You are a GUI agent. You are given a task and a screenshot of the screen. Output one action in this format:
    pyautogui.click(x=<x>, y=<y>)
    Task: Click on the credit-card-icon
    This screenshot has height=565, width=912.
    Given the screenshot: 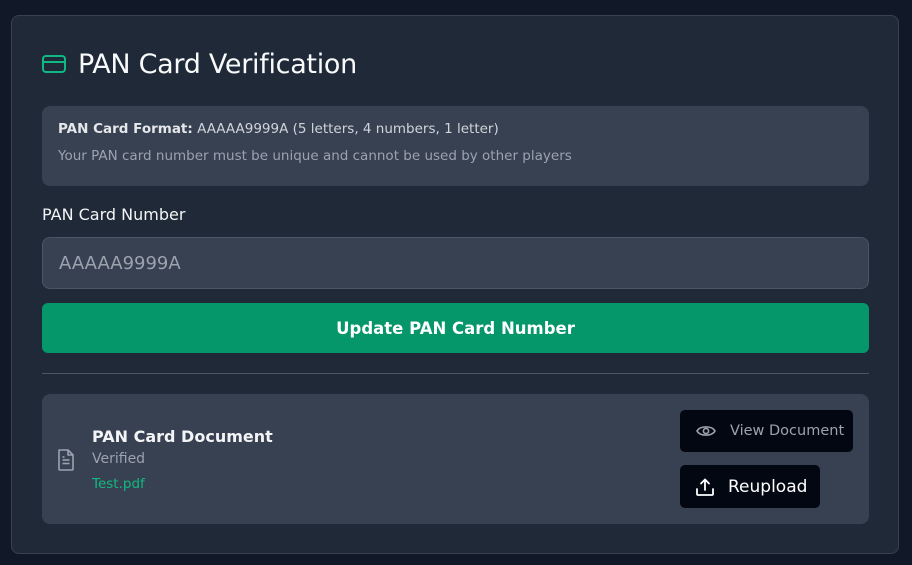 What is the action you would take?
    pyautogui.click(x=55, y=64)
    